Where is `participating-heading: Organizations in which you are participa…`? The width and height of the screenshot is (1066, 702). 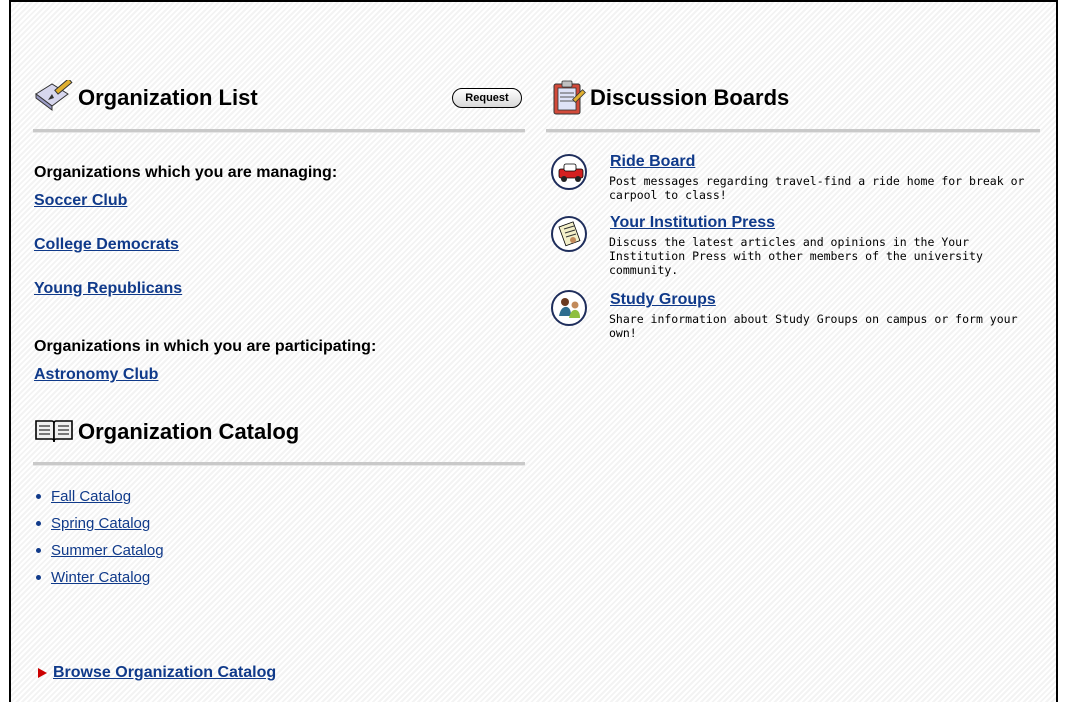 participating-heading: Organizations in which you are participa… is located at coordinates (205, 346).